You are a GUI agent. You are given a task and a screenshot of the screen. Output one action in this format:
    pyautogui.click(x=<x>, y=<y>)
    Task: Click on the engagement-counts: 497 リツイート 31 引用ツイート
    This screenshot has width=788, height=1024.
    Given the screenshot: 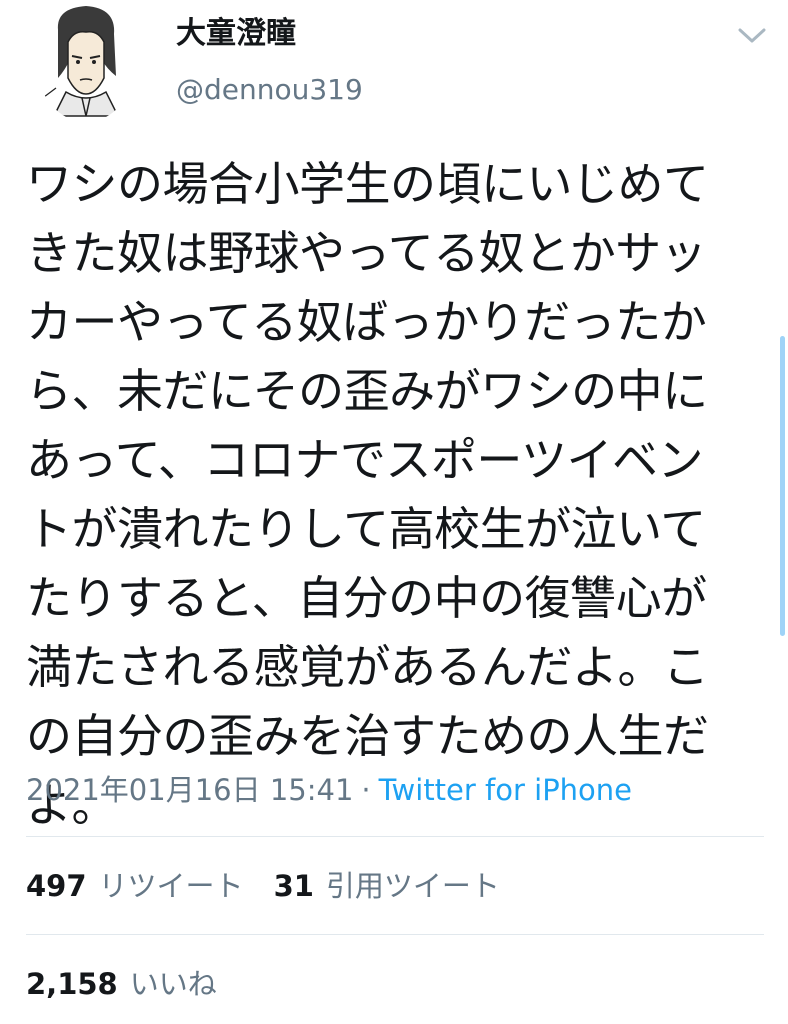 What is the action you would take?
    pyautogui.click(x=263, y=886)
    